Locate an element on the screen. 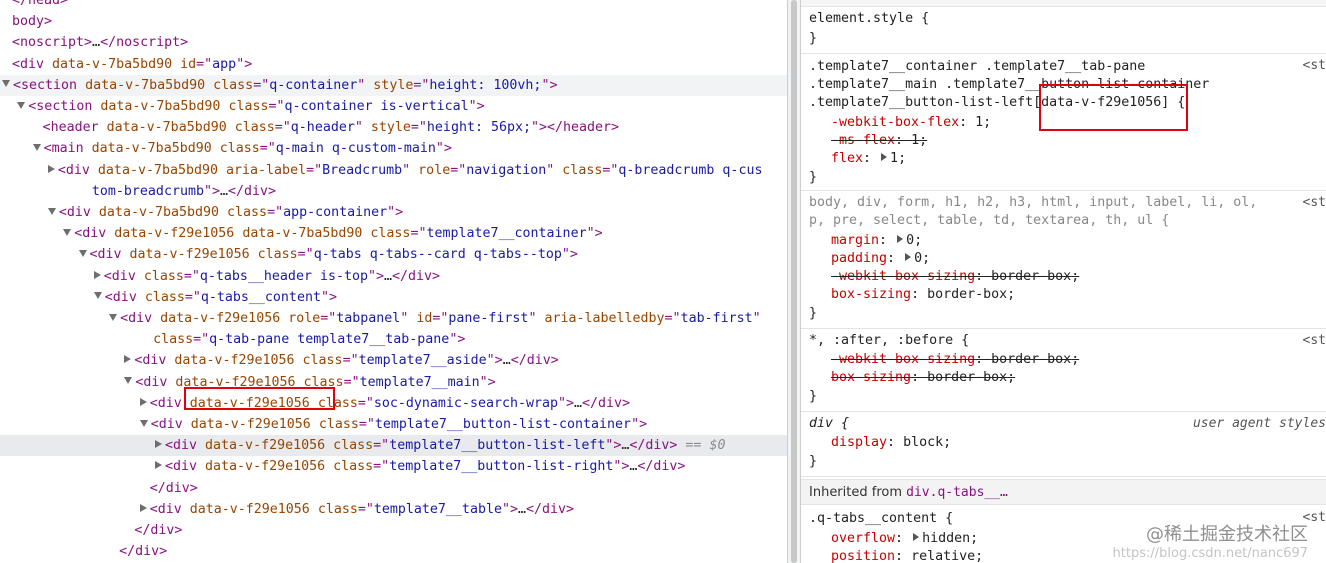 The height and width of the screenshot is (563, 1326). style-property: position: relative; is located at coordinates (907, 555).